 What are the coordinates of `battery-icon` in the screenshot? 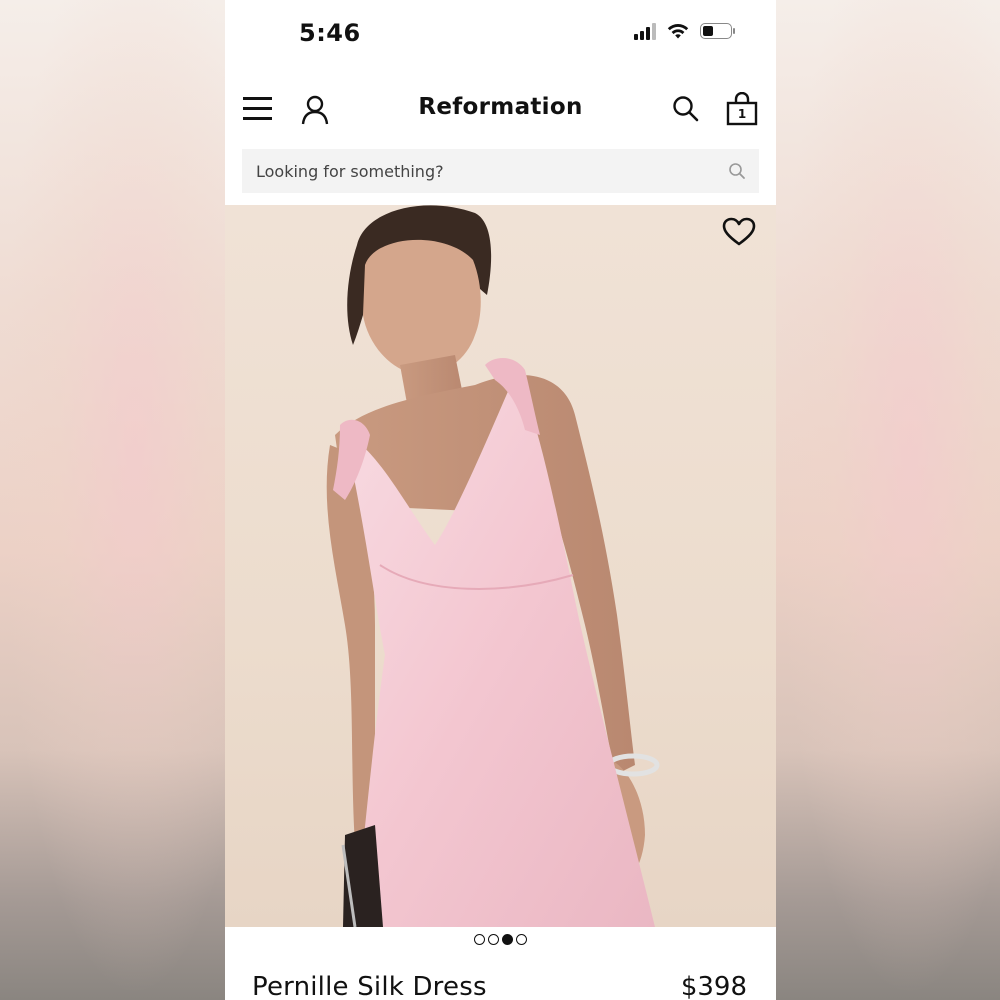 It's located at (717, 31).